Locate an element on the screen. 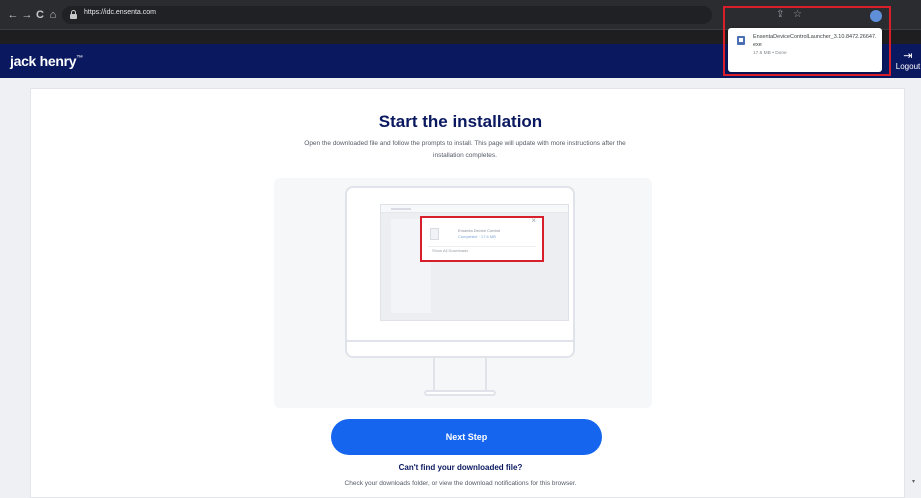 This screenshot has width=921, height=498. forward-arrow-icon: → is located at coordinates (27, 15).